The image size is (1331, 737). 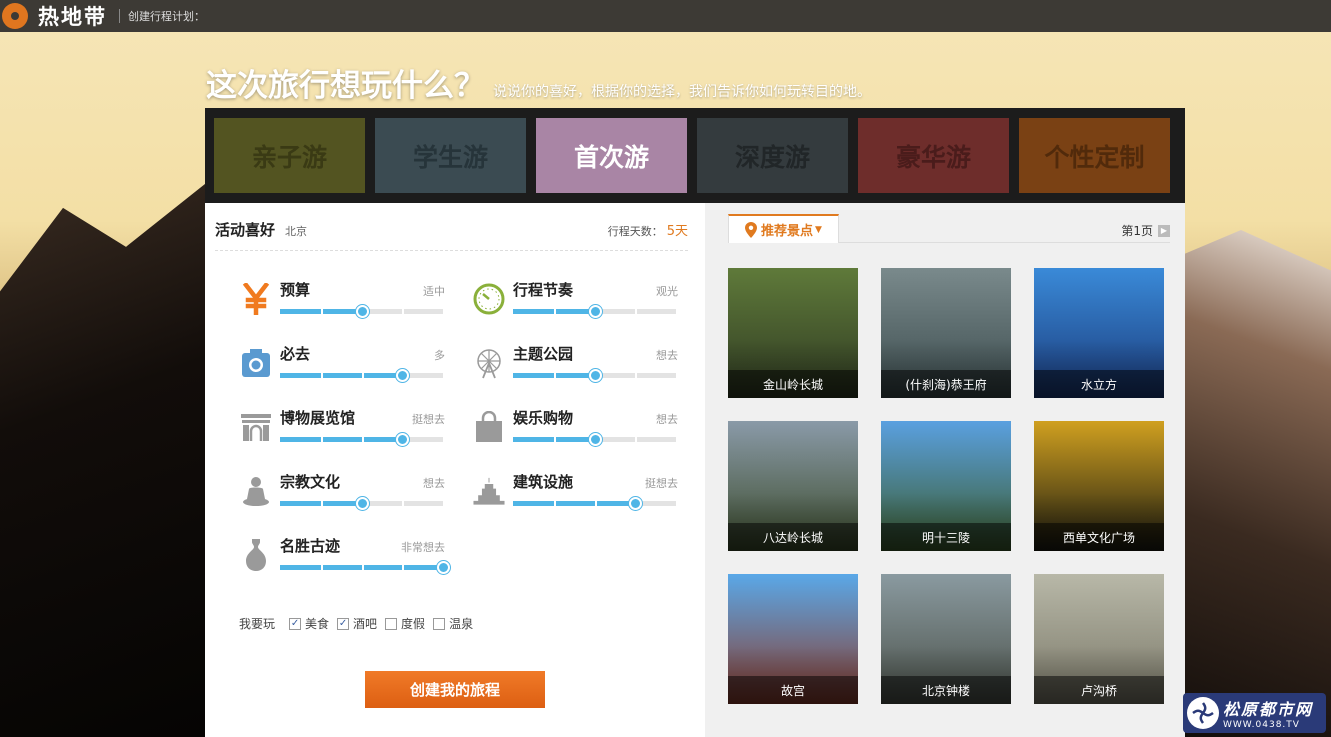 What do you see at coordinates (1094, 155) in the screenshot?
I see `tab-6: 个性定制` at bounding box center [1094, 155].